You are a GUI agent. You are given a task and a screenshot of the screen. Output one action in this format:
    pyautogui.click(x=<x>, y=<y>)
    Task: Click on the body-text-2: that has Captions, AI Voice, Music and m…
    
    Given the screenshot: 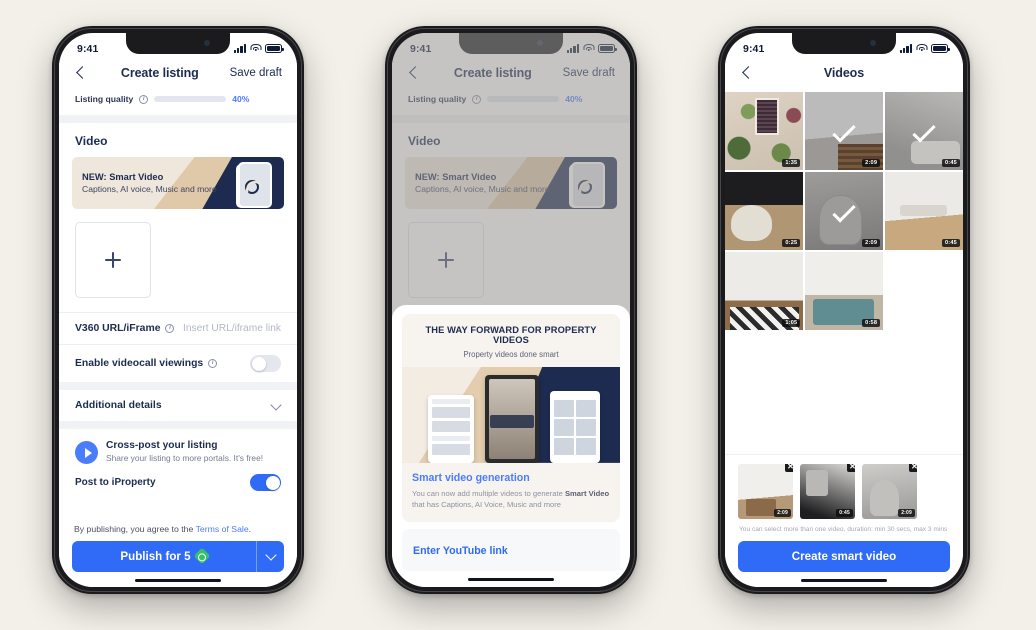 What is the action you would take?
    pyautogui.click(x=487, y=505)
    